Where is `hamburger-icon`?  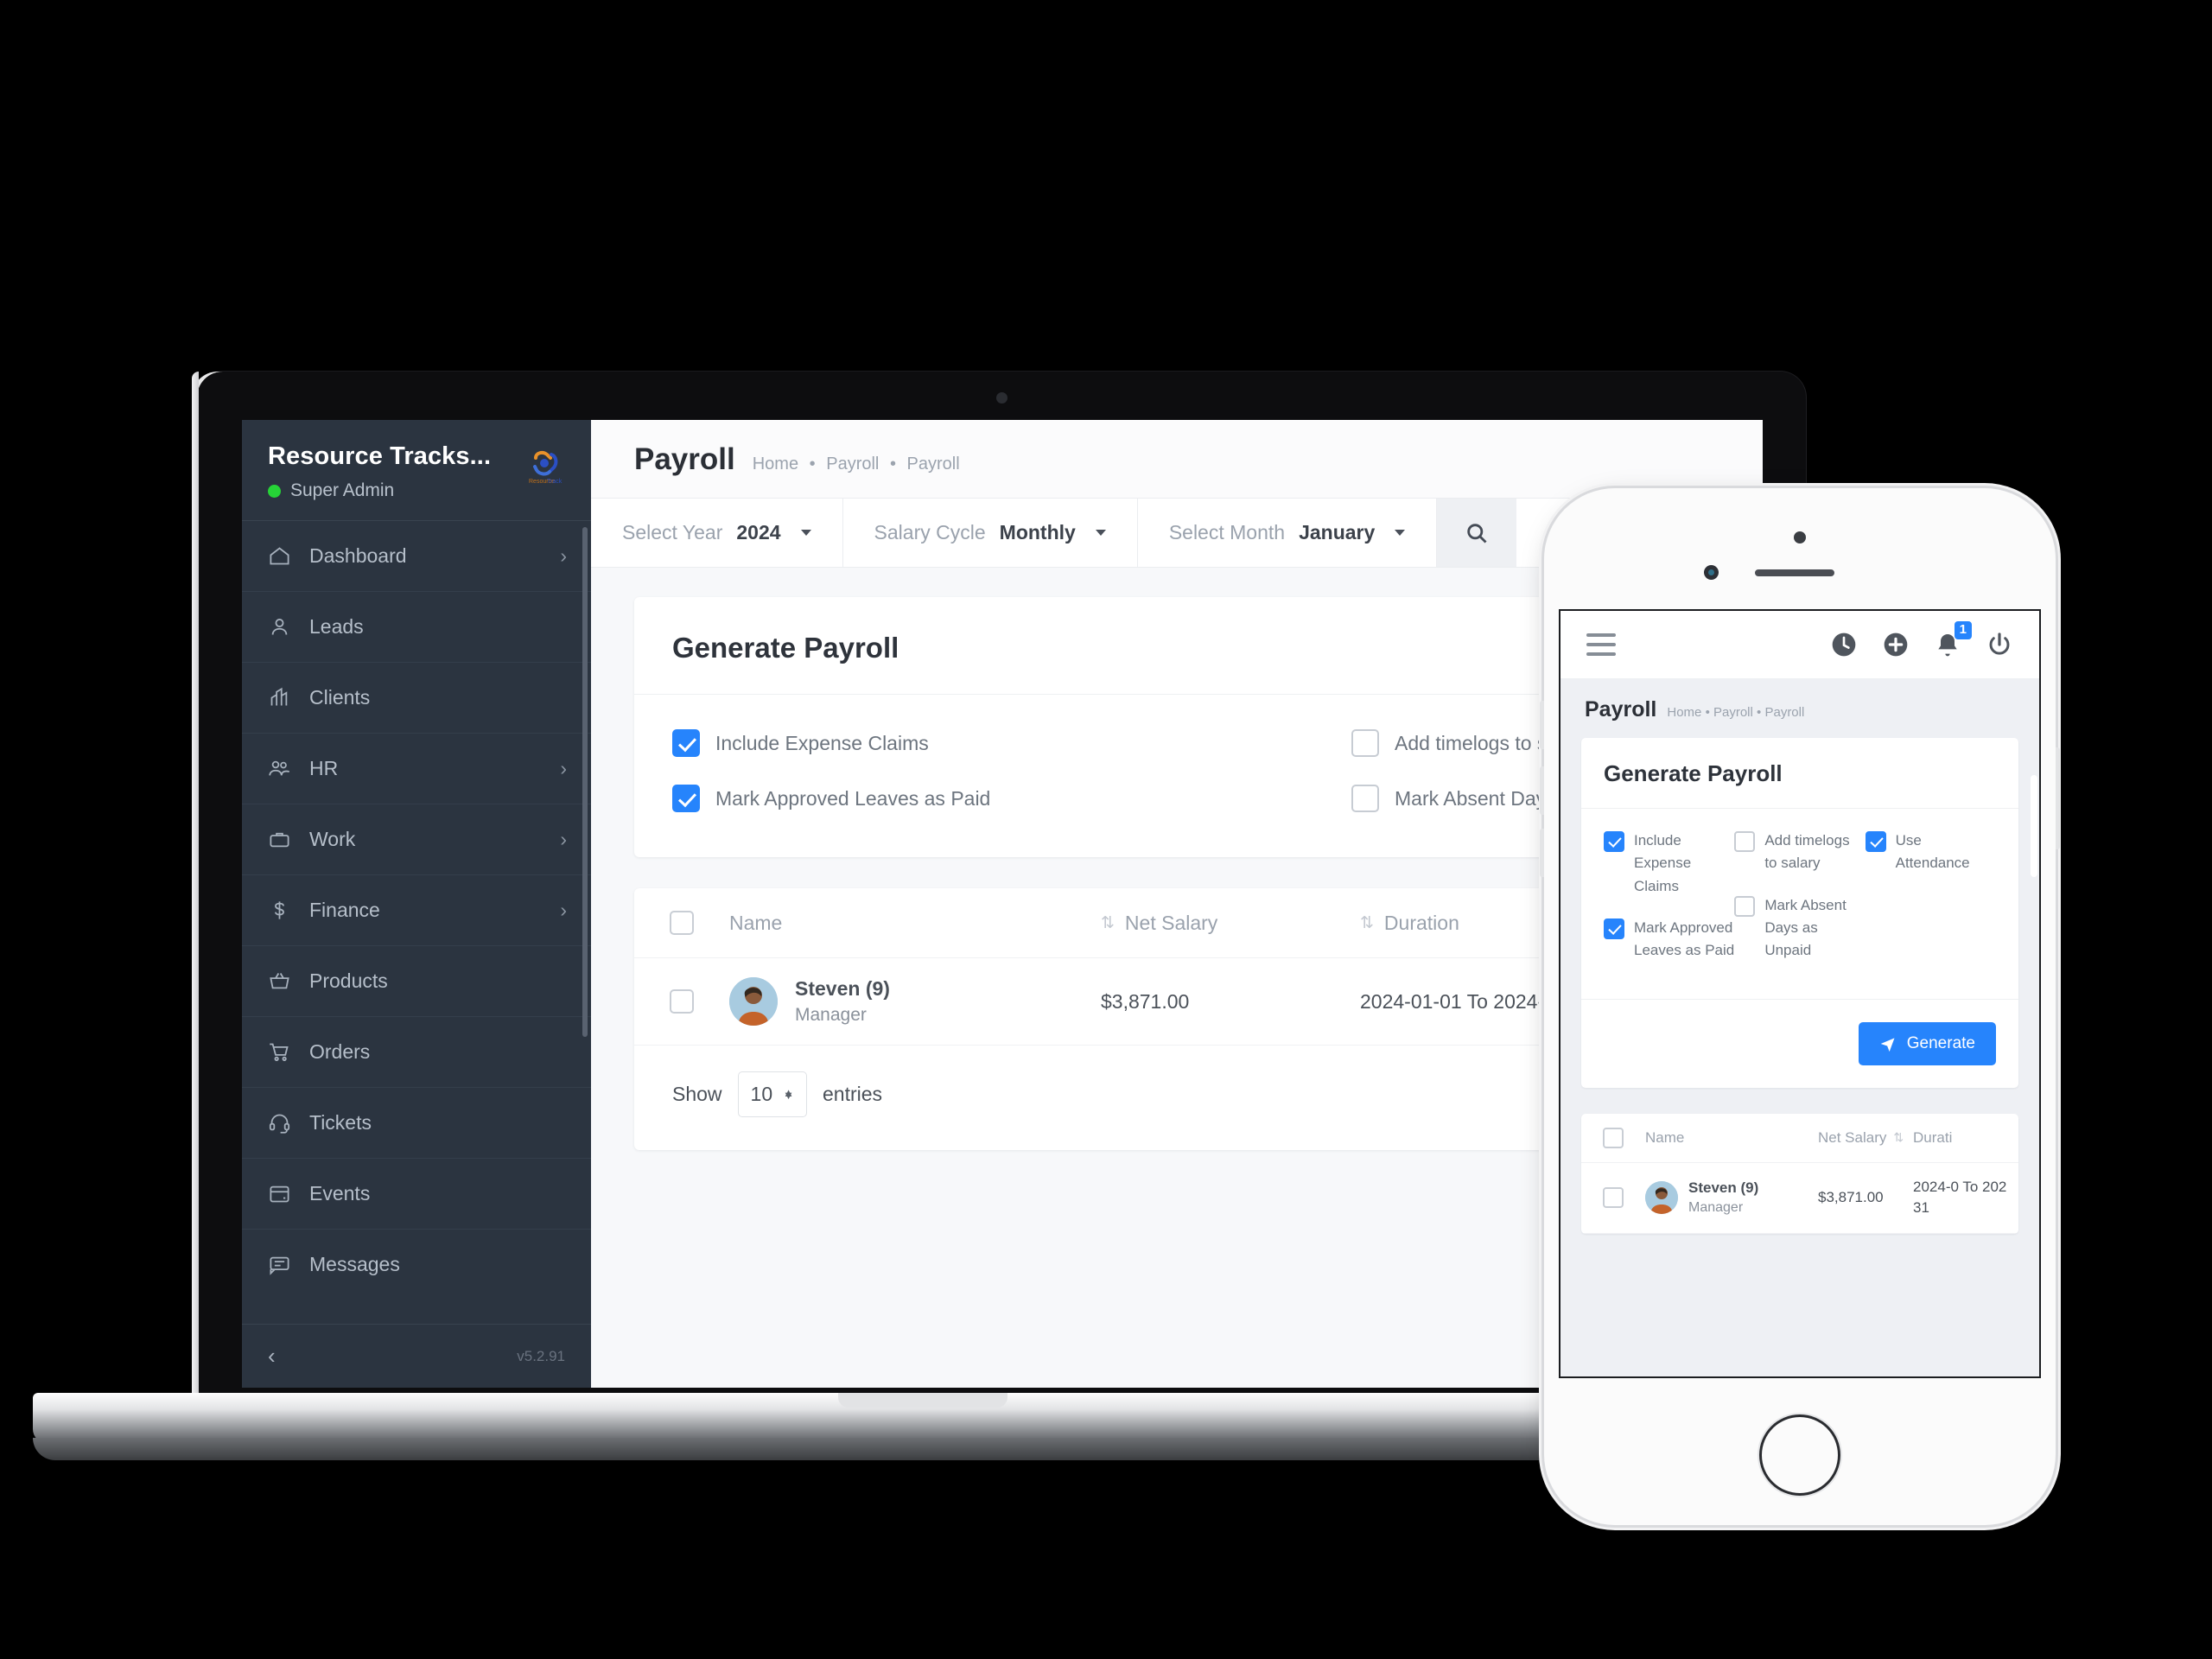
hamburger-icon is located at coordinates (1601, 644).